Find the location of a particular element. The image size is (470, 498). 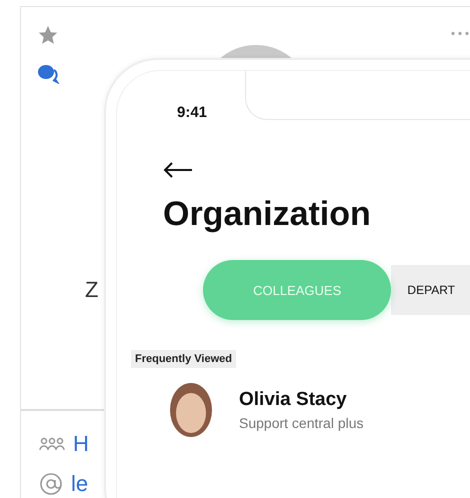

person-subtitle: Support central plus is located at coordinates (301, 423).